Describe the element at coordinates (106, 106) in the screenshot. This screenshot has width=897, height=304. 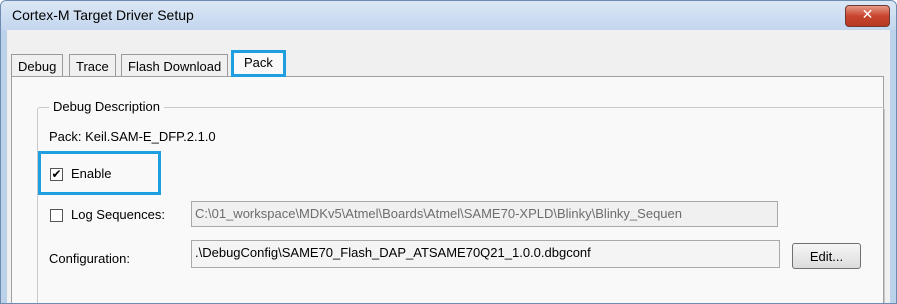
I see `group-title: Debug Description` at that location.